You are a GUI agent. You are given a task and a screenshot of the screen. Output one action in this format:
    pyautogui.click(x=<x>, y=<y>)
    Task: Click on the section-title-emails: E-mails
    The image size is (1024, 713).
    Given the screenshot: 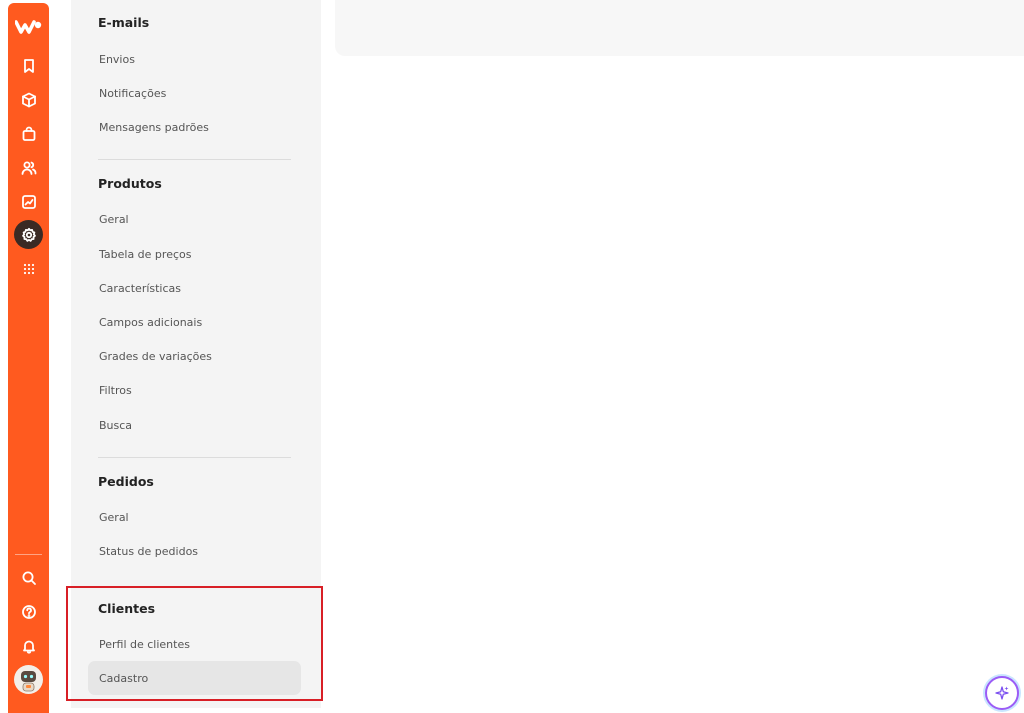 What is the action you would take?
    pyautogui.click(x=124, y=22)
    